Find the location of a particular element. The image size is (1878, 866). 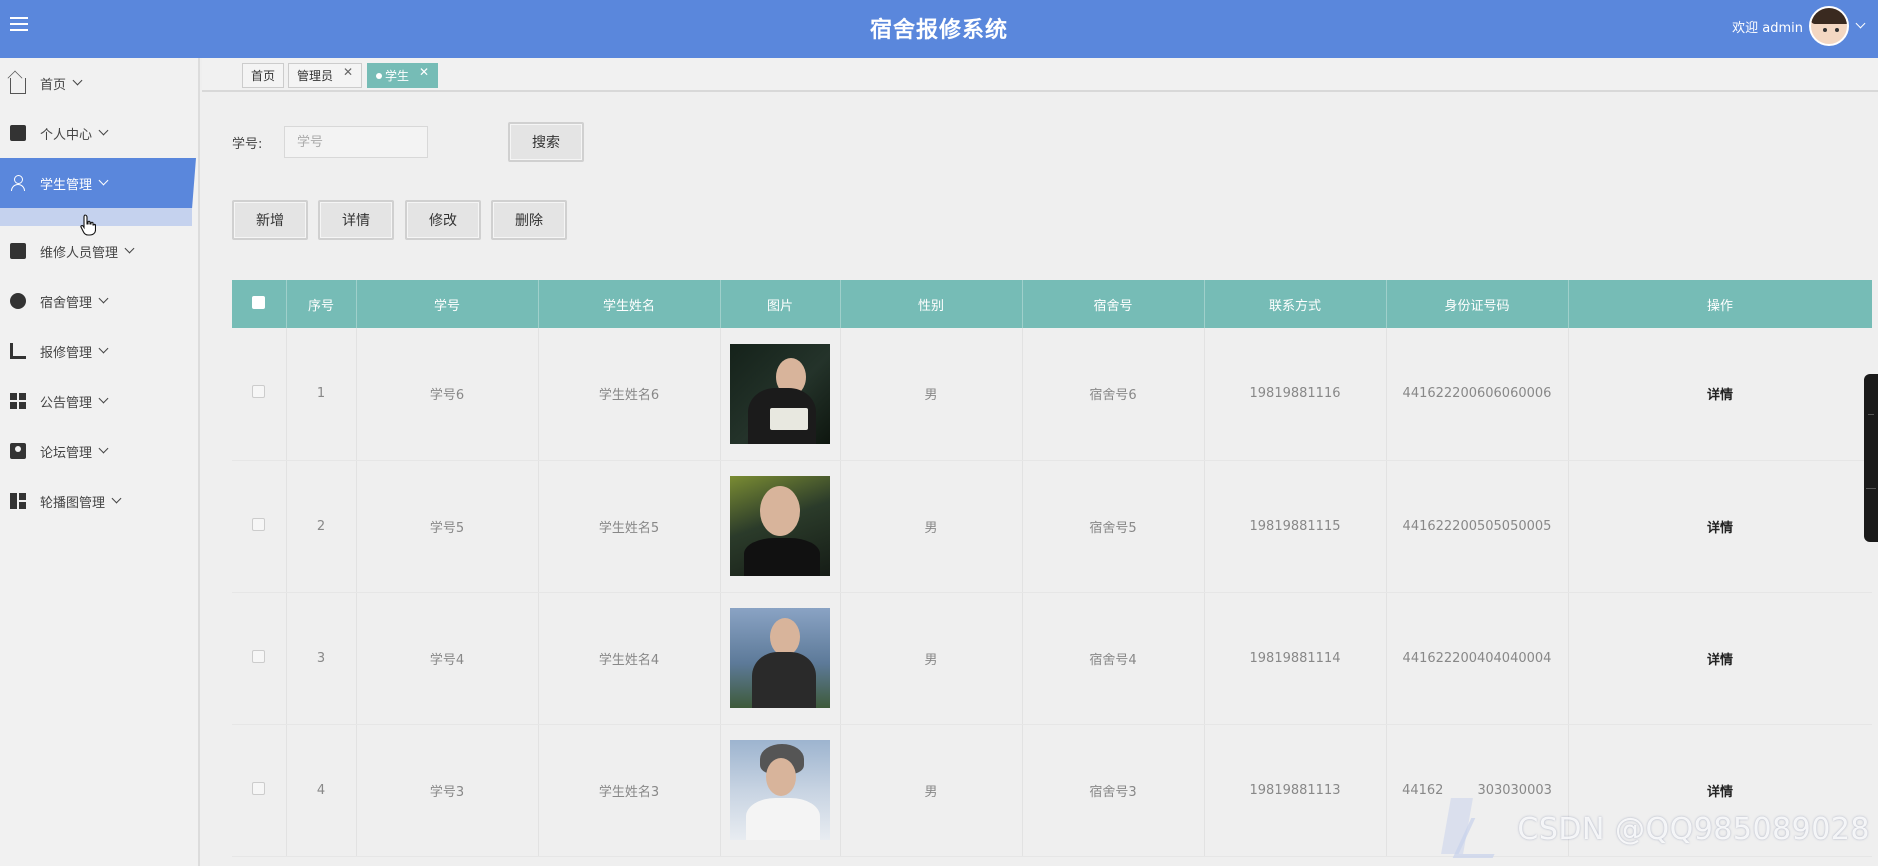

table-header-row: 序号 学号 学生姓名 图片 性别 宿舍号 联系方式 身份证号码 操作 is located at coordinates (1052, 304).